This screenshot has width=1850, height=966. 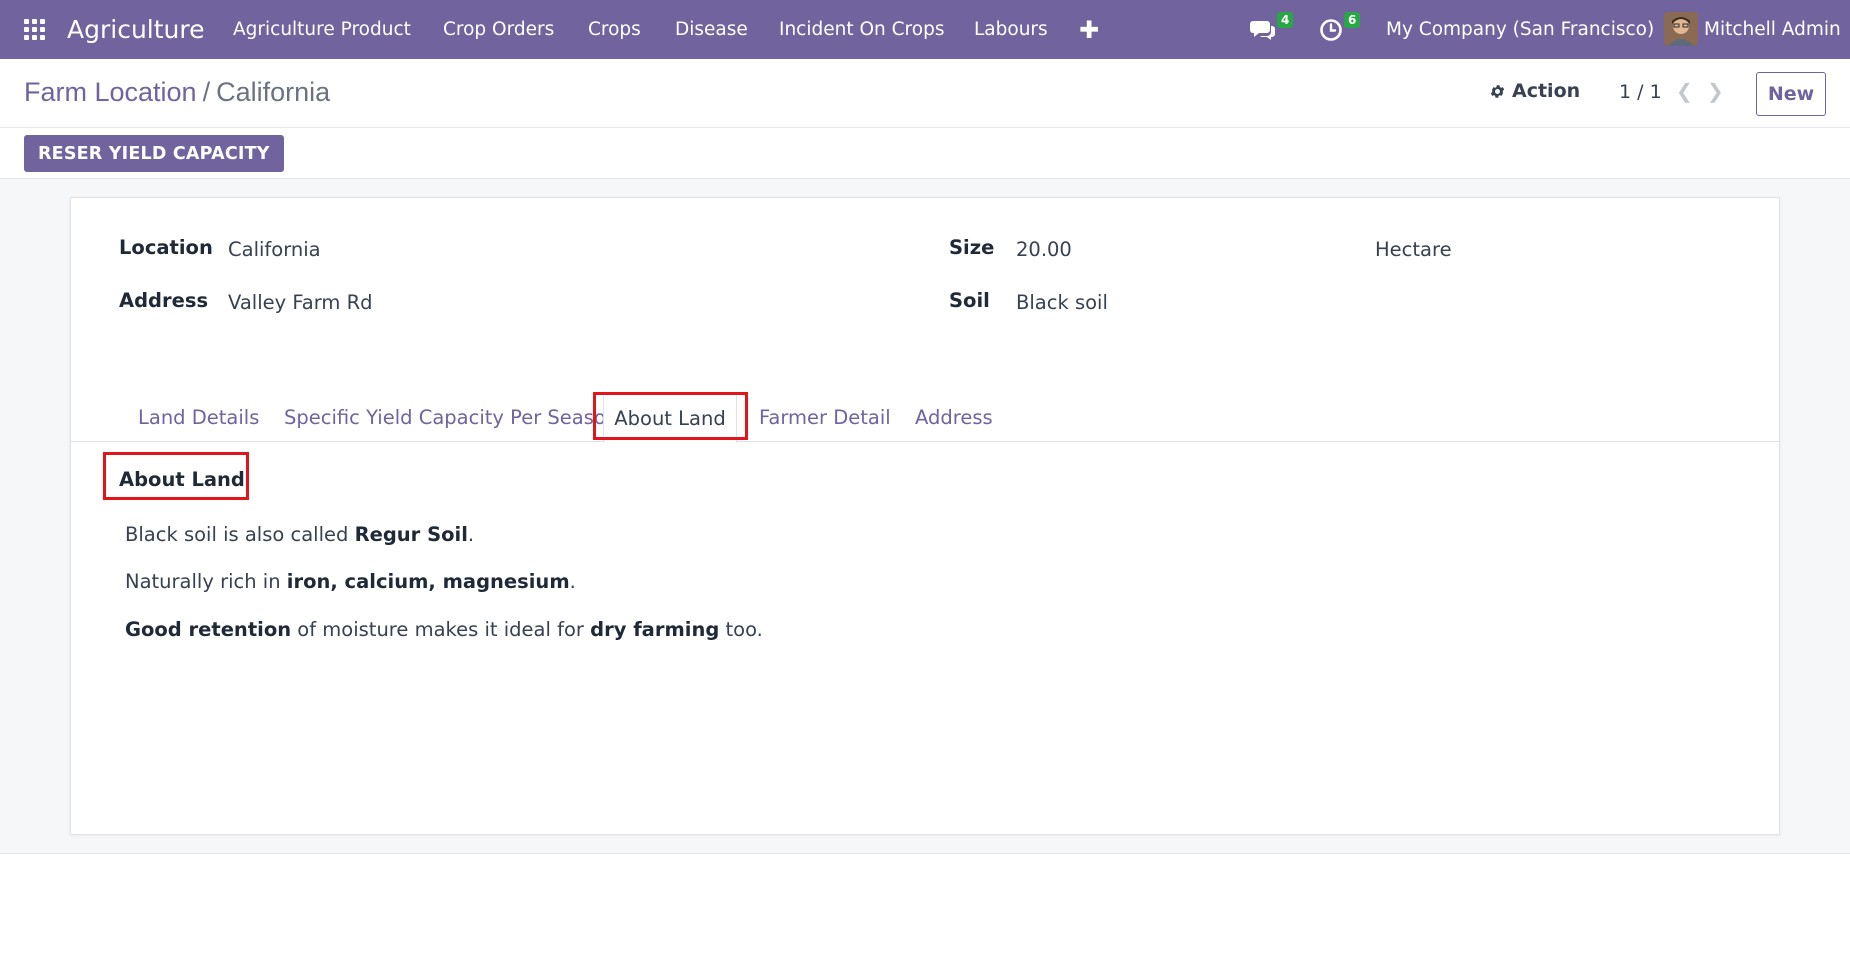 What do you see at coordinates (1262, 30) in the screenshot?
I see `chat-icon` at bounding box center [1262, 30].